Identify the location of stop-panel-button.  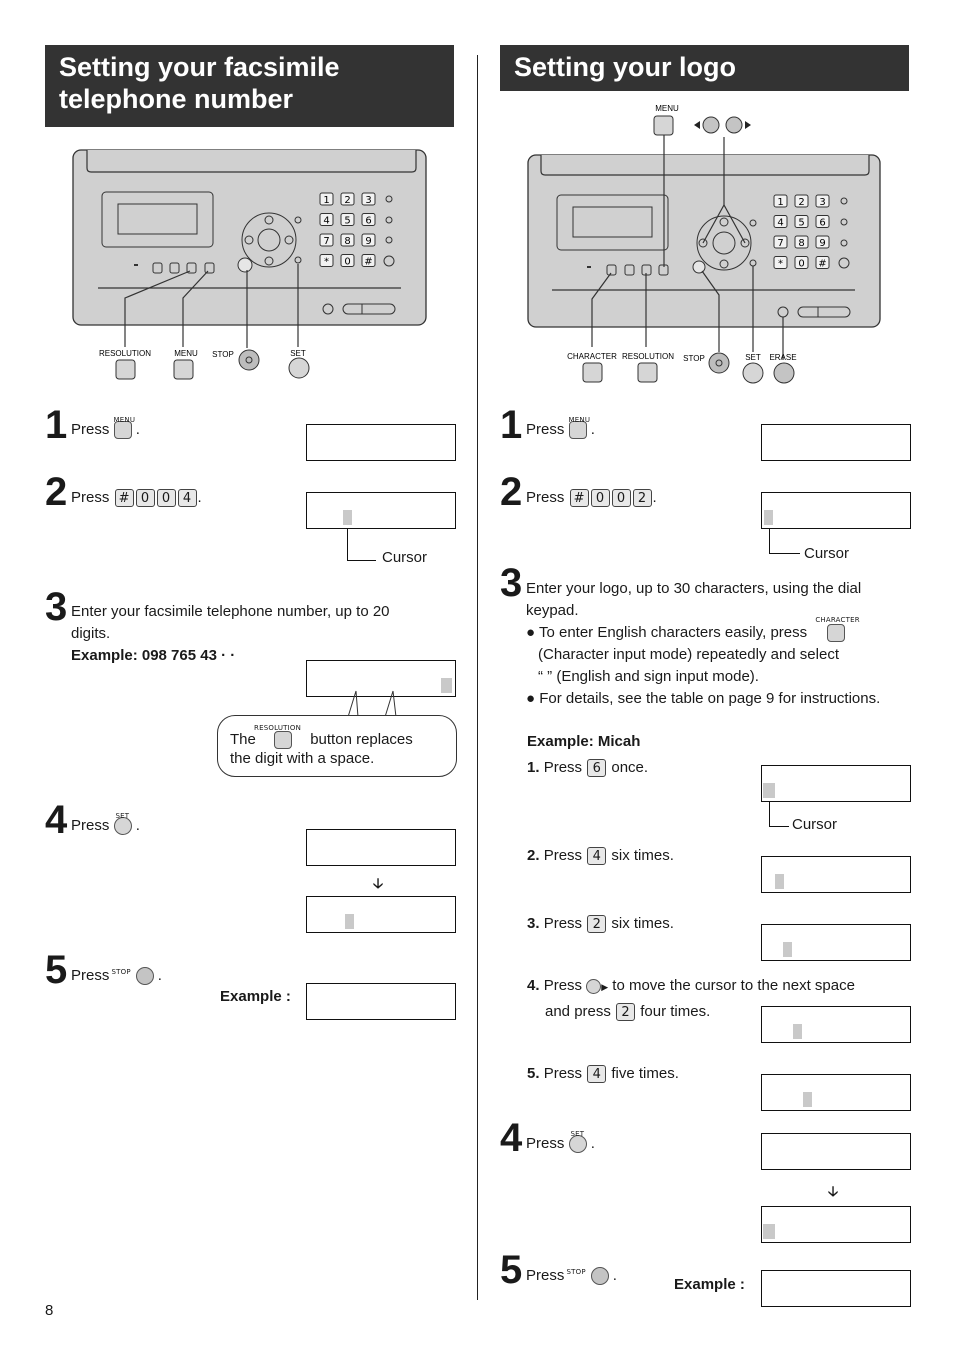
(699, 267).